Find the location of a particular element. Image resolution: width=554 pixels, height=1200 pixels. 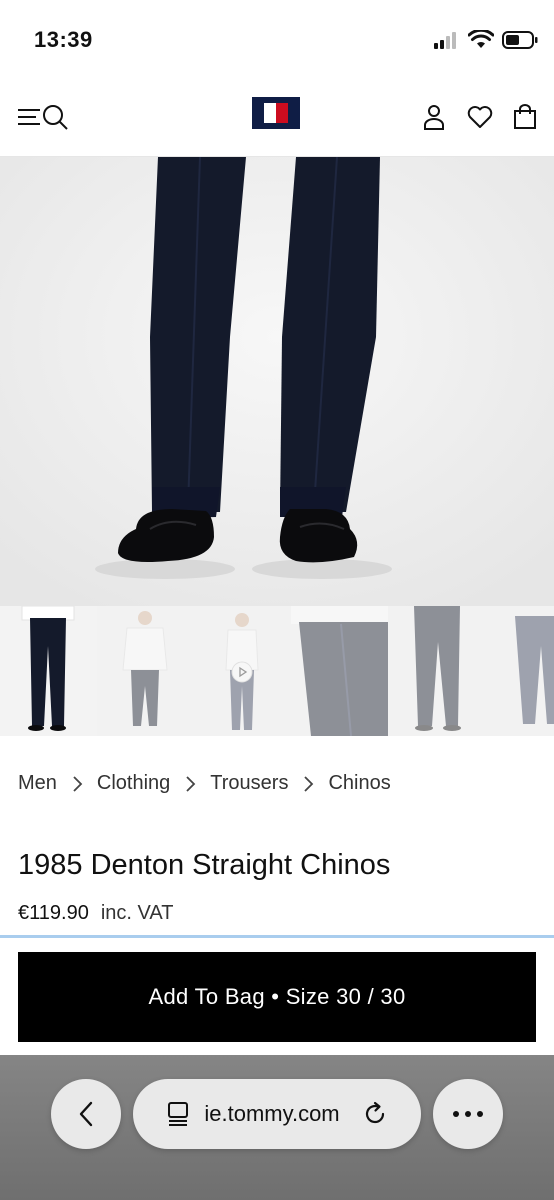

thumb-video is located at coordinates (242, 671).